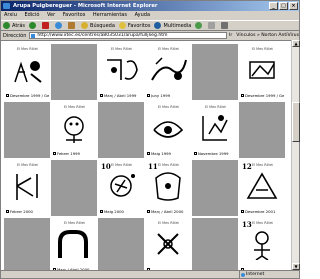  What do you see at coordinates (110, 15) in the screenshot?
I see `menu-tools: Herramientas` at bounding box center [110, 15].